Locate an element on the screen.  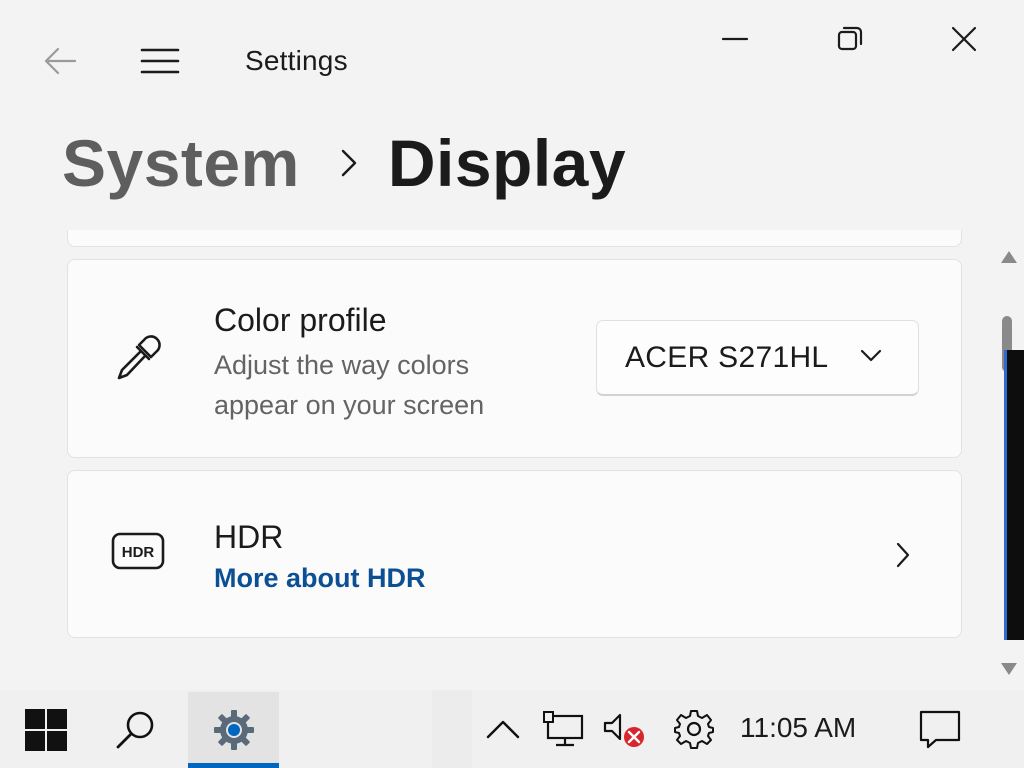
color-profile-title: Color profile is located at coordinates (300, 320).